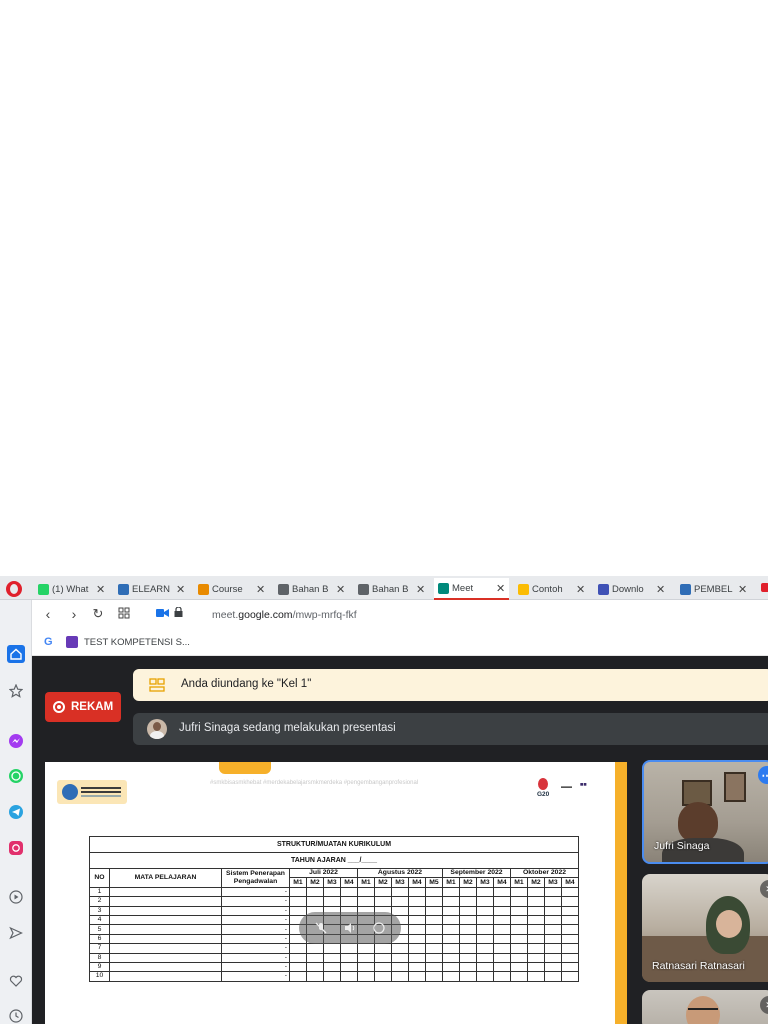 The width and height of the screenshot is (768, 1024). What do you see at coordinates (178, 612) in the screenshot?
I see `lock-icon` at bounding box center [178, 612].